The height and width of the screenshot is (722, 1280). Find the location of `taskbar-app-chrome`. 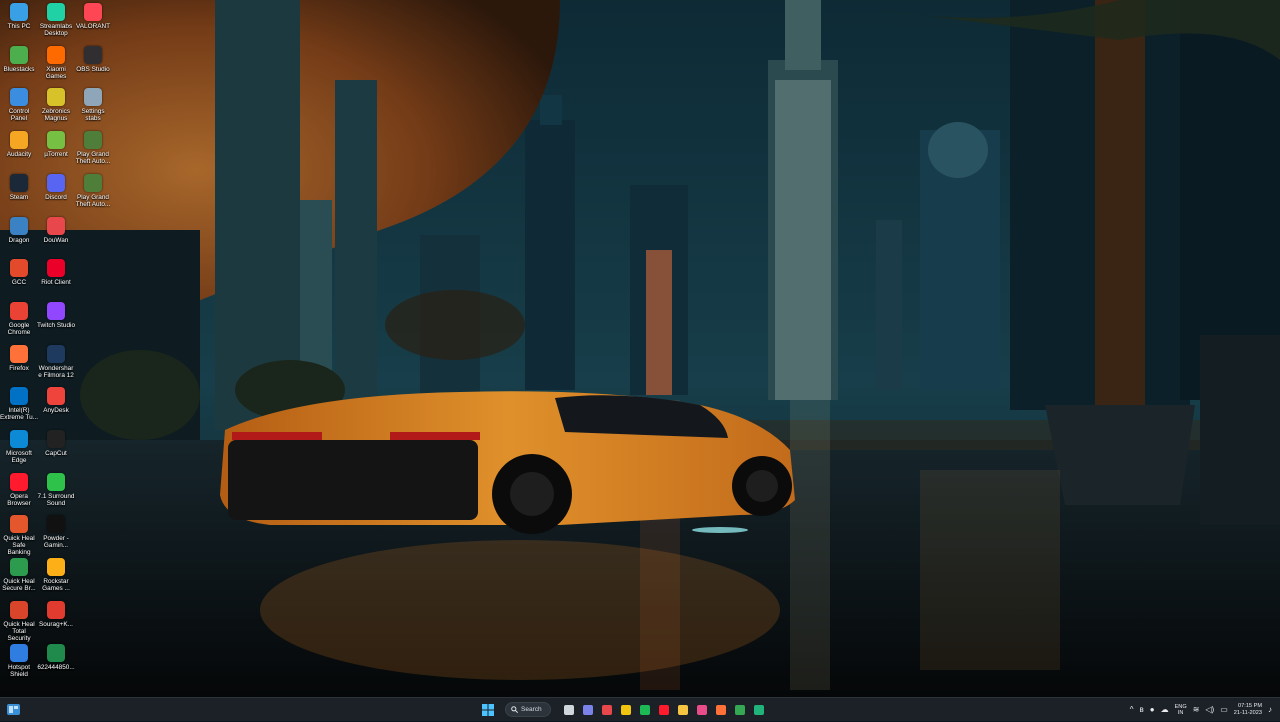

taskbar-app-chrome is located at coordinates (739, 709).